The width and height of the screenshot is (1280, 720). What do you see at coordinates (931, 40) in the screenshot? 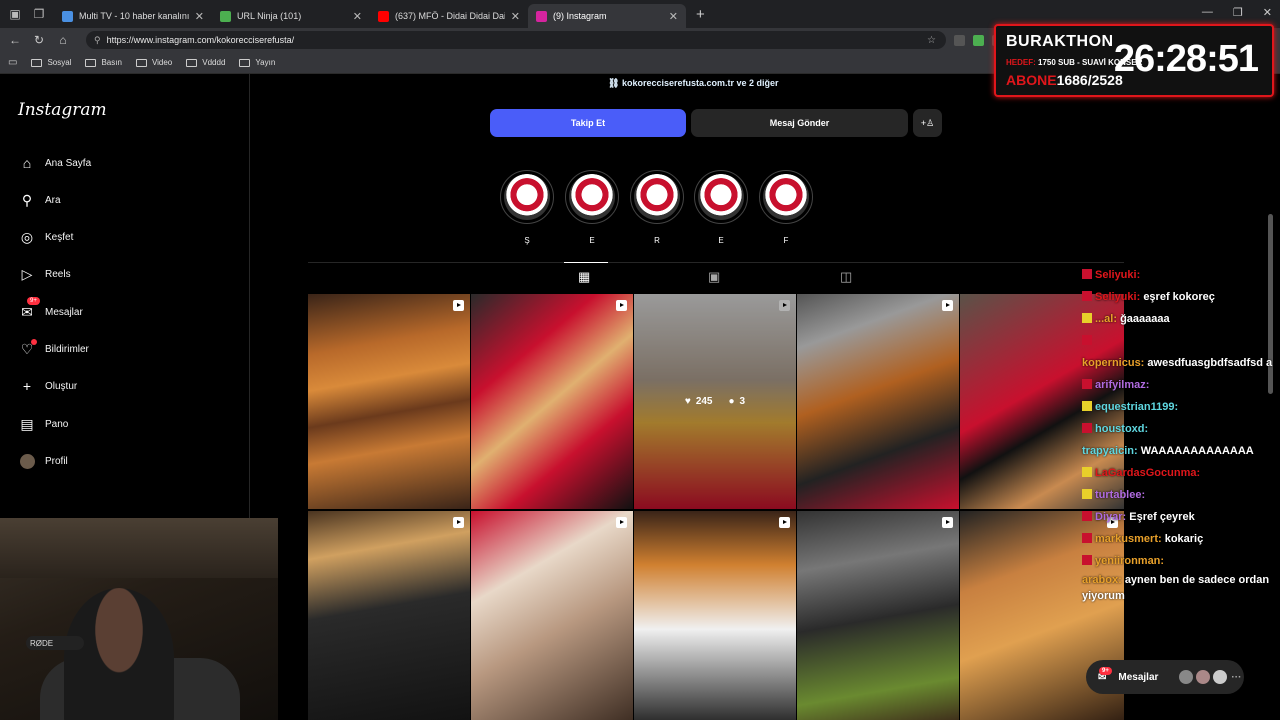
I see `bookmark-star-icon: ☆` at bounding box center [931, 40].